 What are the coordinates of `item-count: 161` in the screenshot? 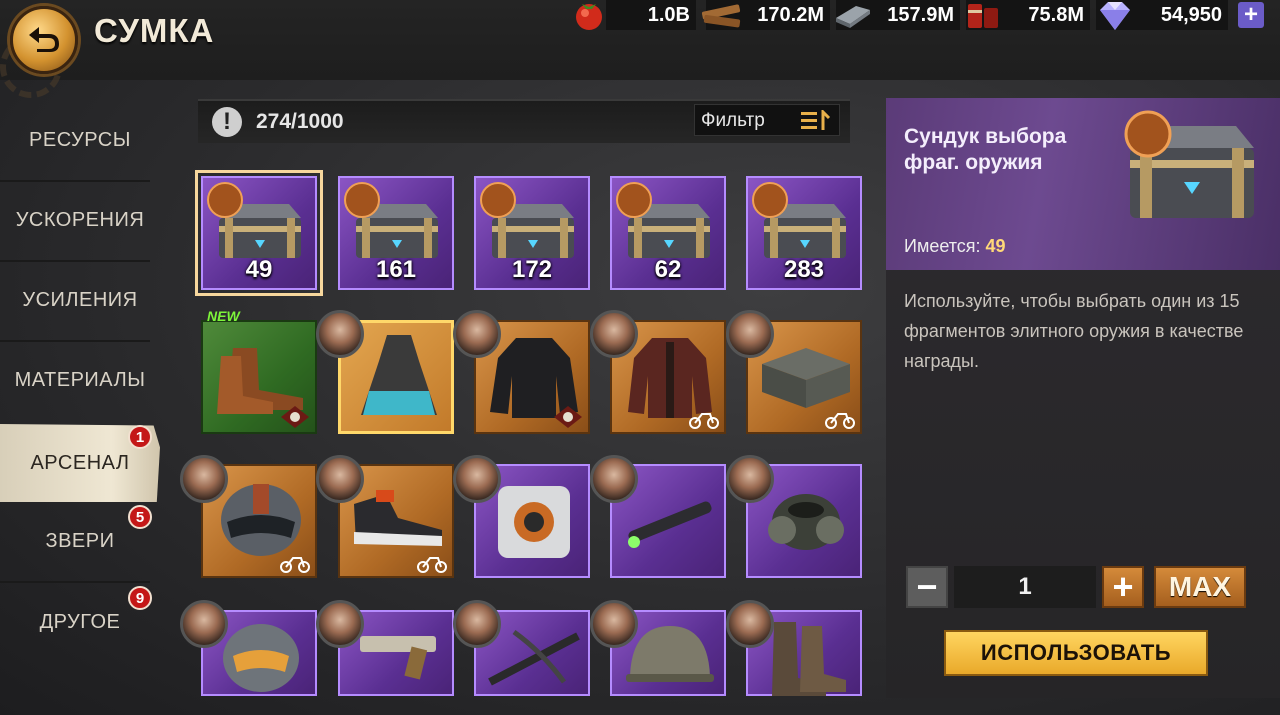 It's located at (396, 269).